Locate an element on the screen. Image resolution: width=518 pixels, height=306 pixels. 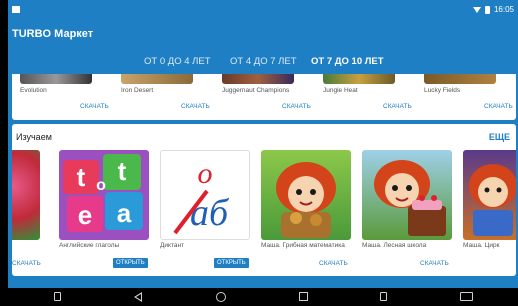
list-item: СКАЧАТЬ is located at coordinates (29, 210).